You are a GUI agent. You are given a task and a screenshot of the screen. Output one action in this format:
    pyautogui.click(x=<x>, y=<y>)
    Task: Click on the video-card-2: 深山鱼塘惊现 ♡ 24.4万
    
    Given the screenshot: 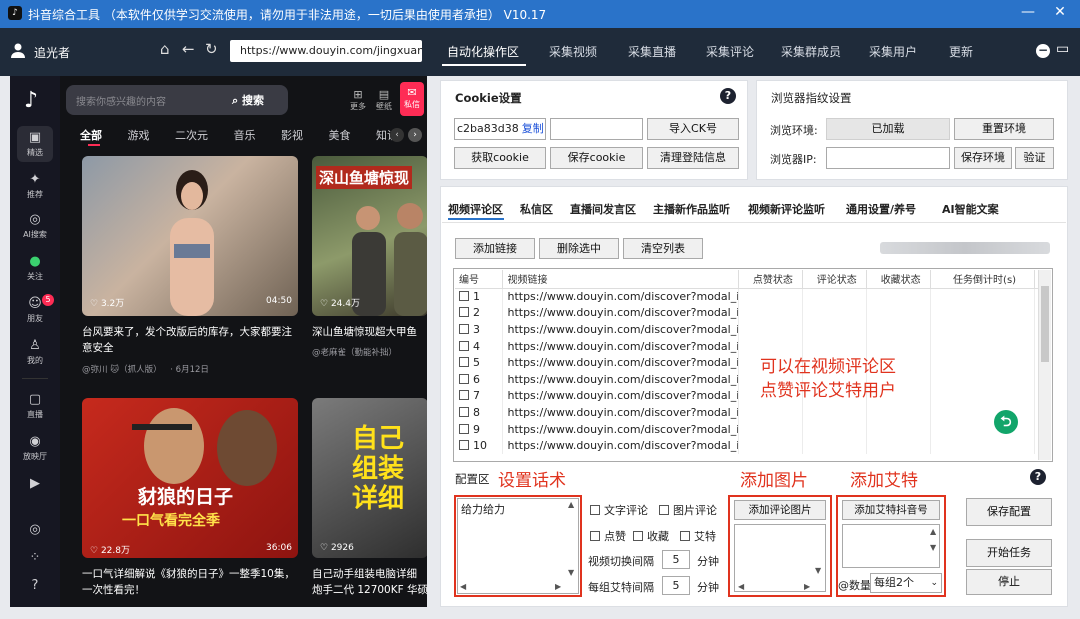 What is the action you would take?
    pyautogui.click(x=369, y=236)
    